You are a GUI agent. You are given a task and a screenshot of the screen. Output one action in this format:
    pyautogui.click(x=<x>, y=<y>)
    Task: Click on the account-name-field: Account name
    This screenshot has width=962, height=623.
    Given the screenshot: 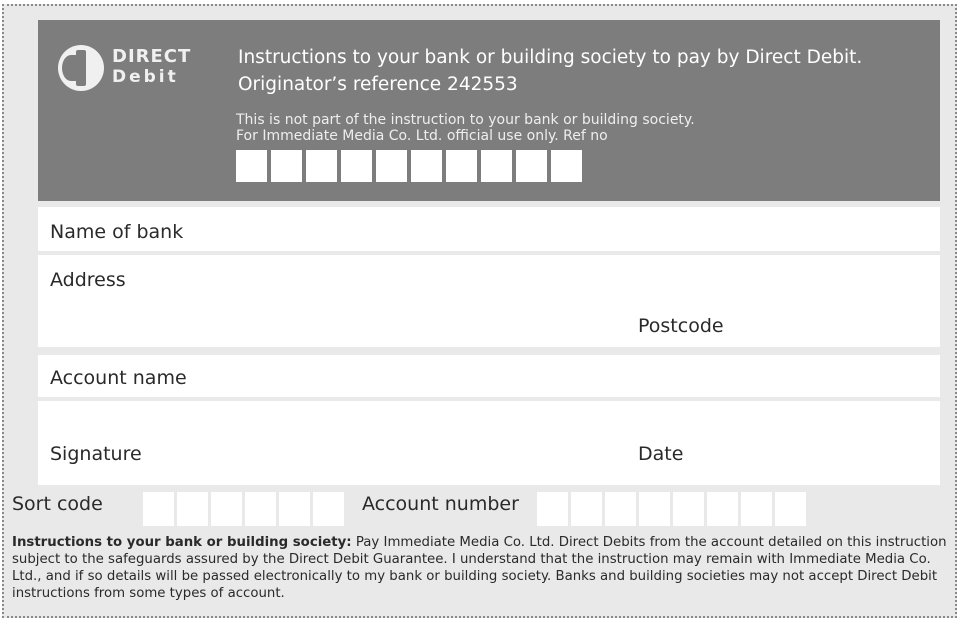 What is the action you would take?
    pyautogui.click(x=489, y=376)
    